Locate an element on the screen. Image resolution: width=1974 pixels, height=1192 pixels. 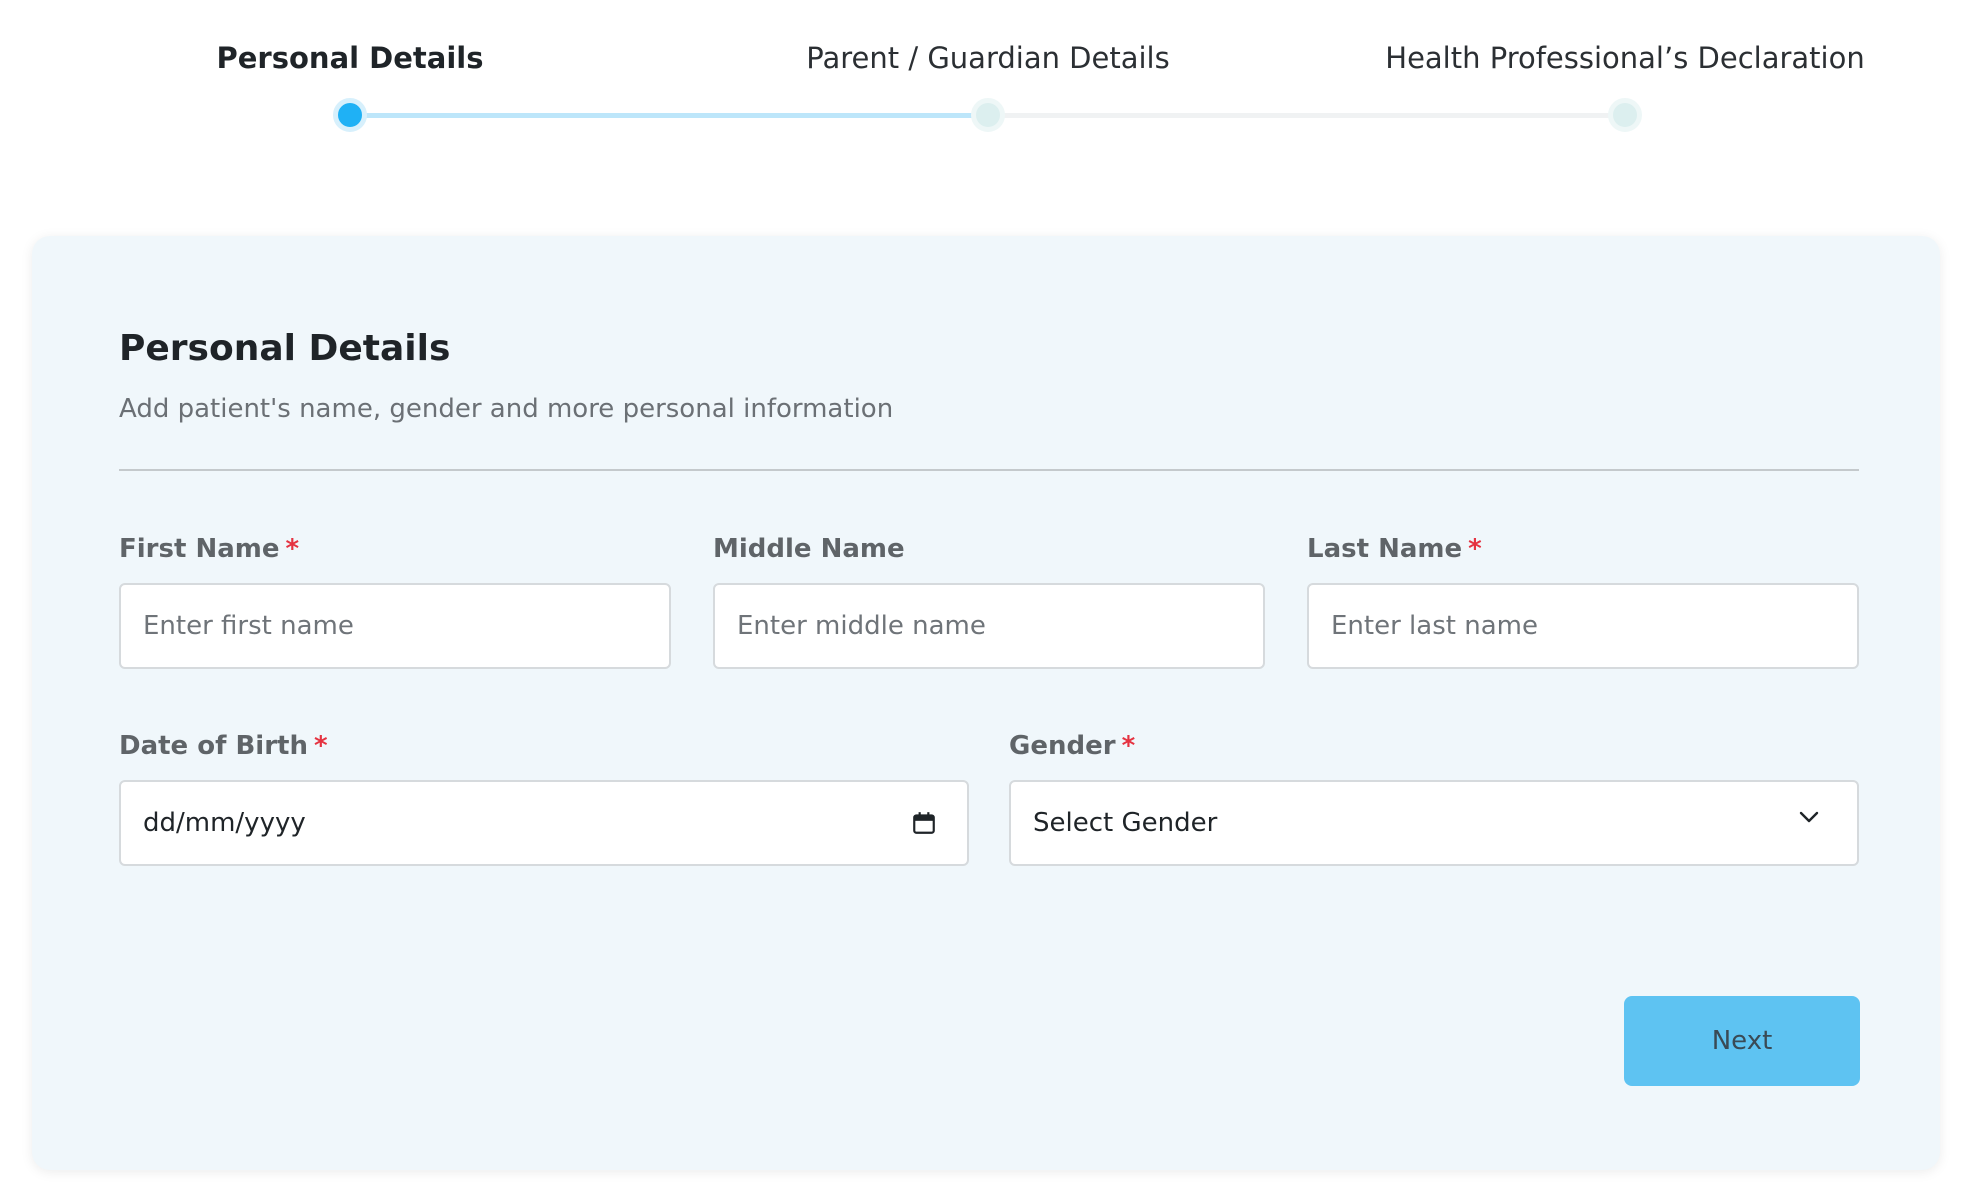
gender-label: Gender * is located at coordinates (1072, 746).